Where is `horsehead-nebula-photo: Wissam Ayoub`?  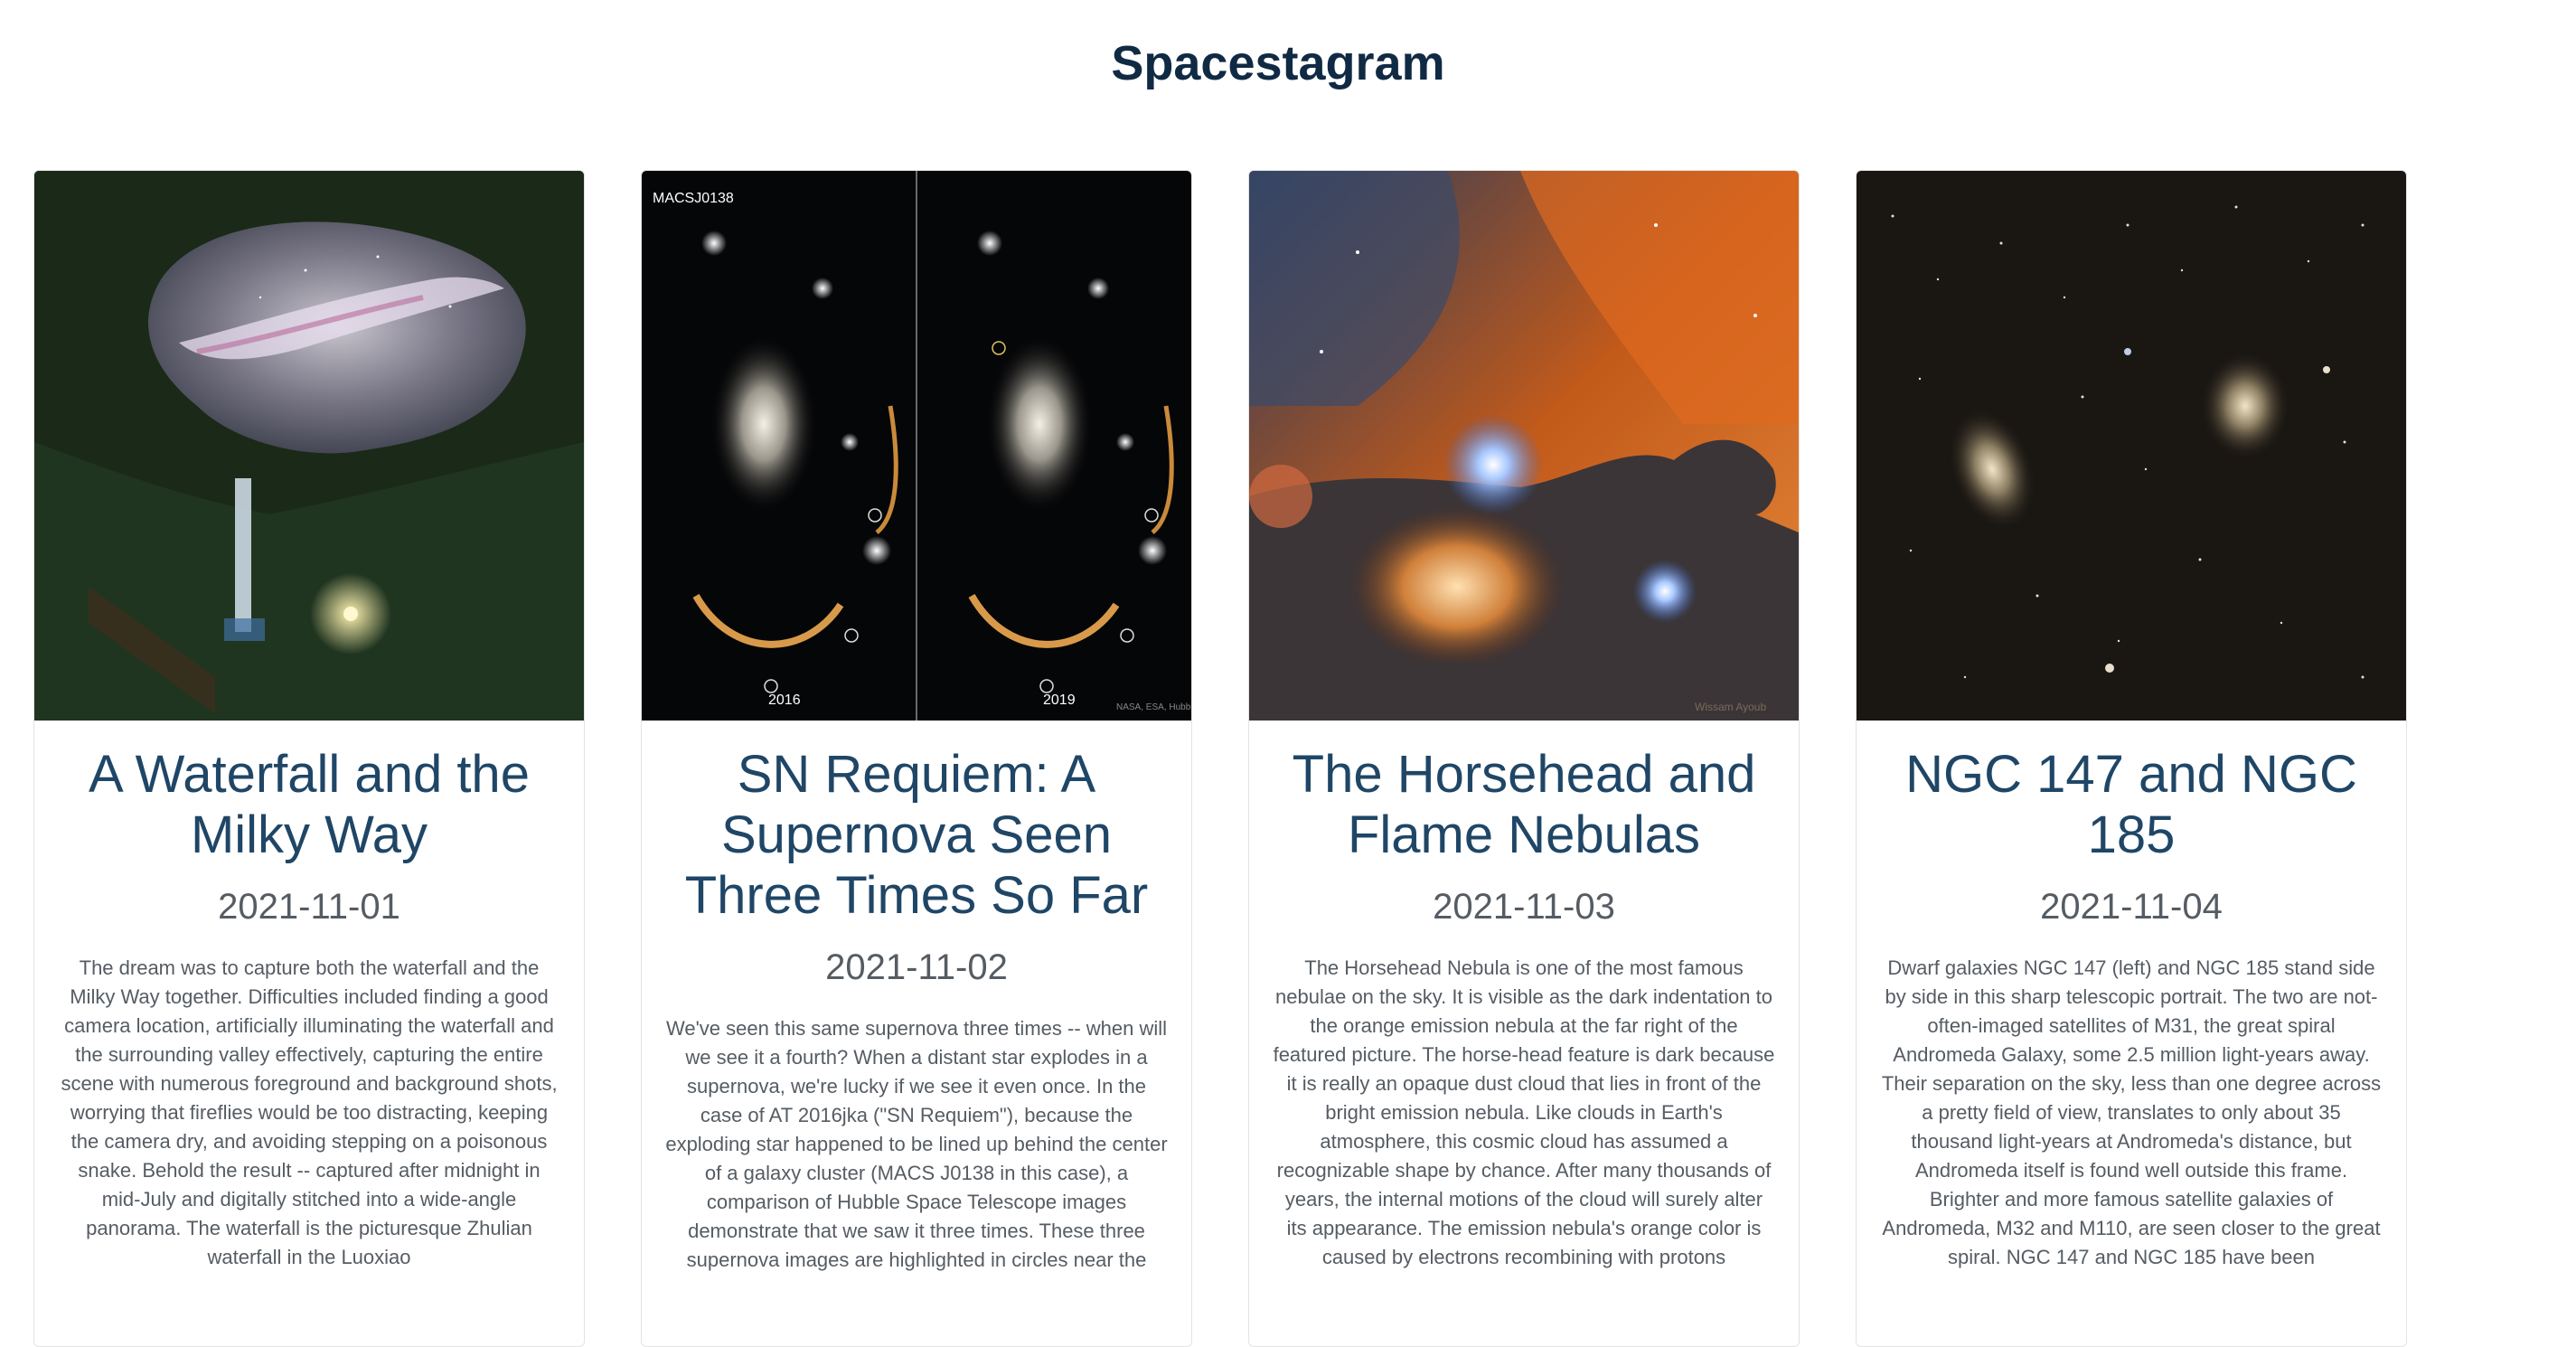 horsehead-nebula-photo: Wissam Ayoub is located at coordinates (1524, 446).